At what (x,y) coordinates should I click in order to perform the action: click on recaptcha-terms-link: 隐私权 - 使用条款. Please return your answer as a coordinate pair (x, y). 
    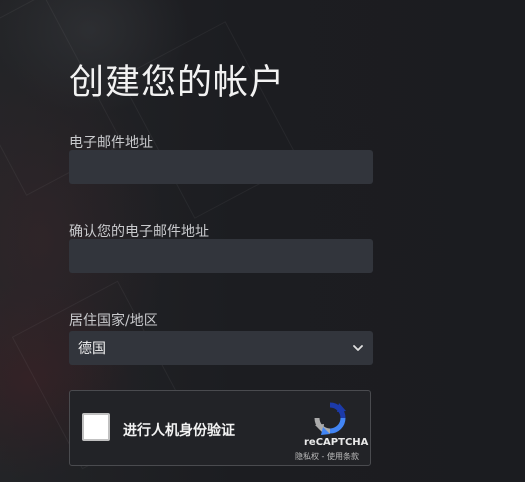
    Looking at the image, I should click on (327, 456).